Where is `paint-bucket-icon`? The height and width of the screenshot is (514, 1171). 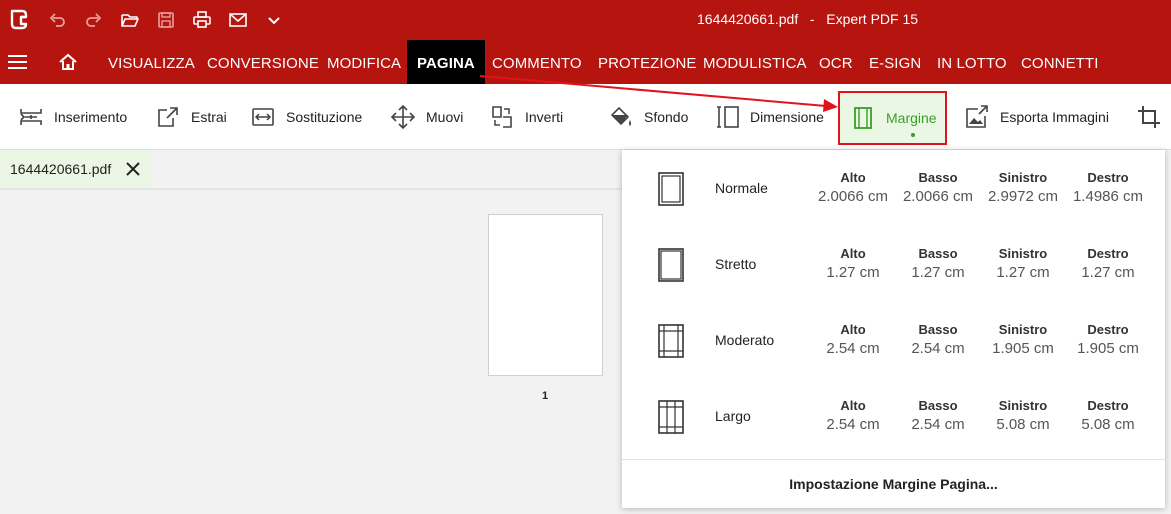 paint-bucket-icon is located at coordinates (620, 116).